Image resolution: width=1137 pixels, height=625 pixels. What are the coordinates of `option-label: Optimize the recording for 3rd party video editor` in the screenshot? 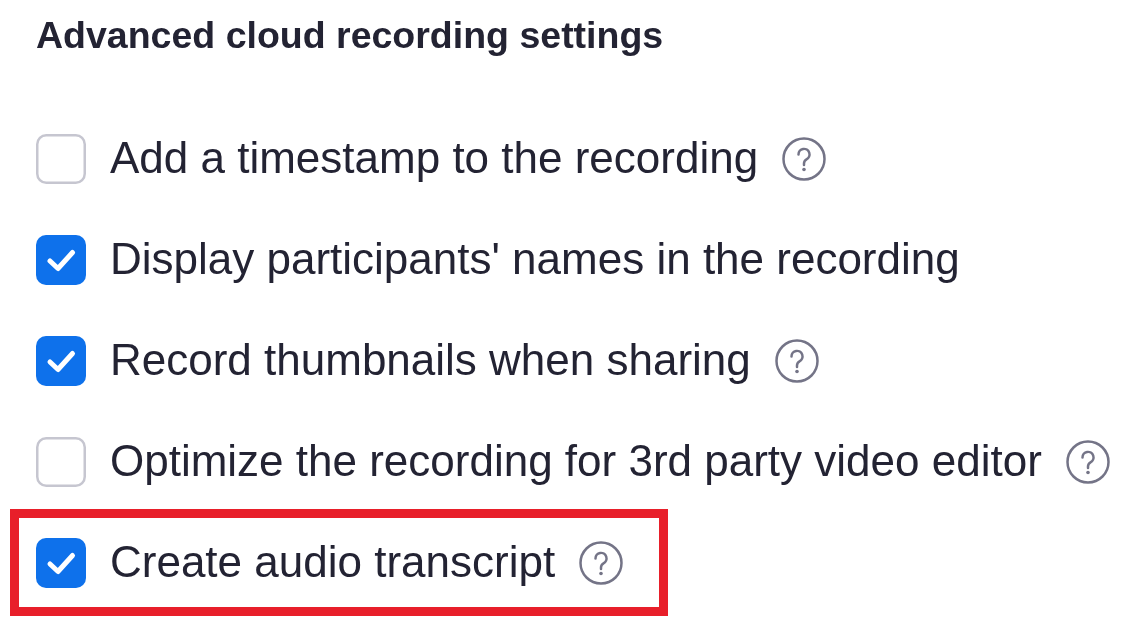 It's located at (576, 461).